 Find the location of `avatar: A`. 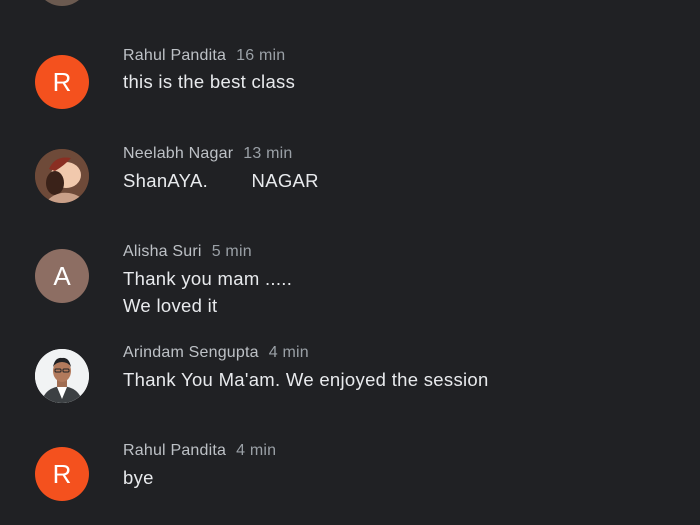

avatar: A is located at coordinates (62, 276).